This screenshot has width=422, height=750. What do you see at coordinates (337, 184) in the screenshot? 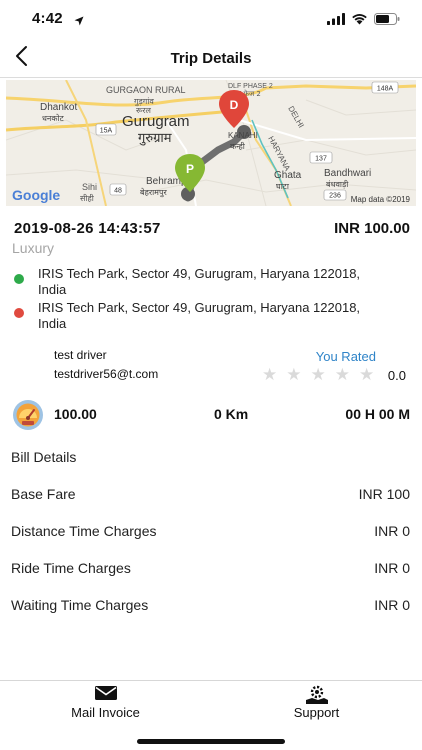
I see `map-label-bandhwari-hi: बंधवाड़ी` at bounding box center [337, 184].